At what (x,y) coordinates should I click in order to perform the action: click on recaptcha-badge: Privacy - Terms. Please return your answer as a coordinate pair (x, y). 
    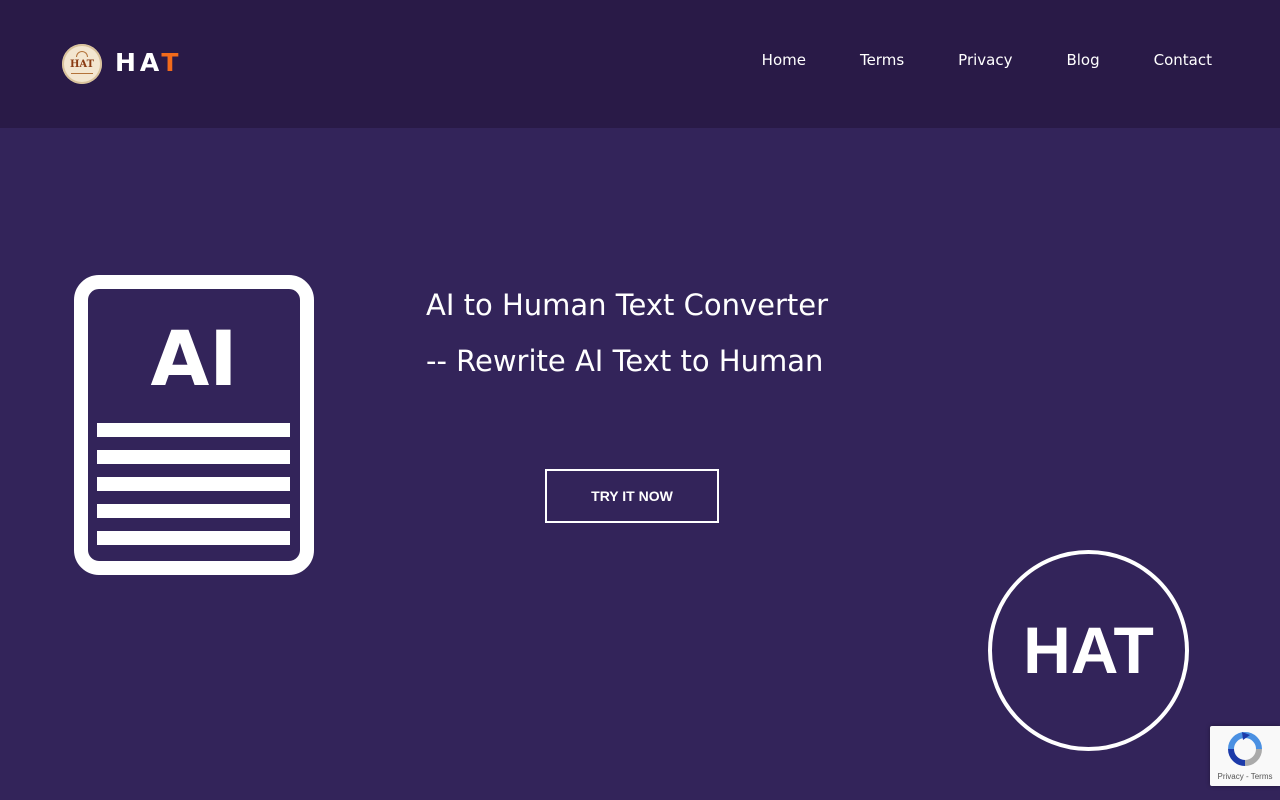
    Looking at the image, I should click on (1245, 756).